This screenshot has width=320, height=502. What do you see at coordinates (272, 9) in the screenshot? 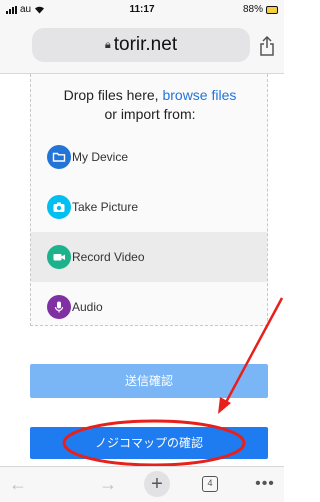
I see `battery-icon` at bounding box center [272, 9].